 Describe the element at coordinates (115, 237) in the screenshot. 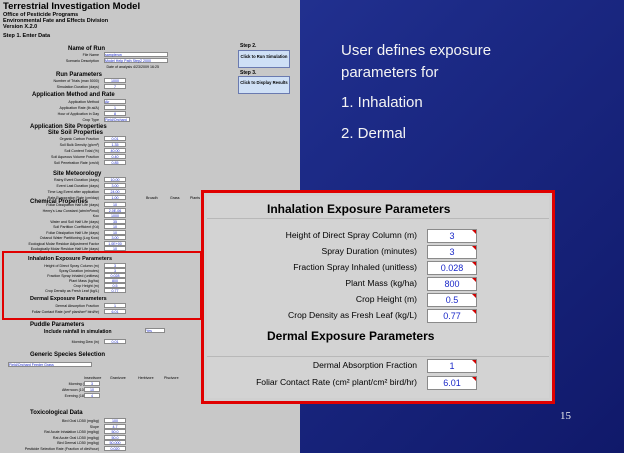

I see `chemical-property-input: 3.00` at that location.